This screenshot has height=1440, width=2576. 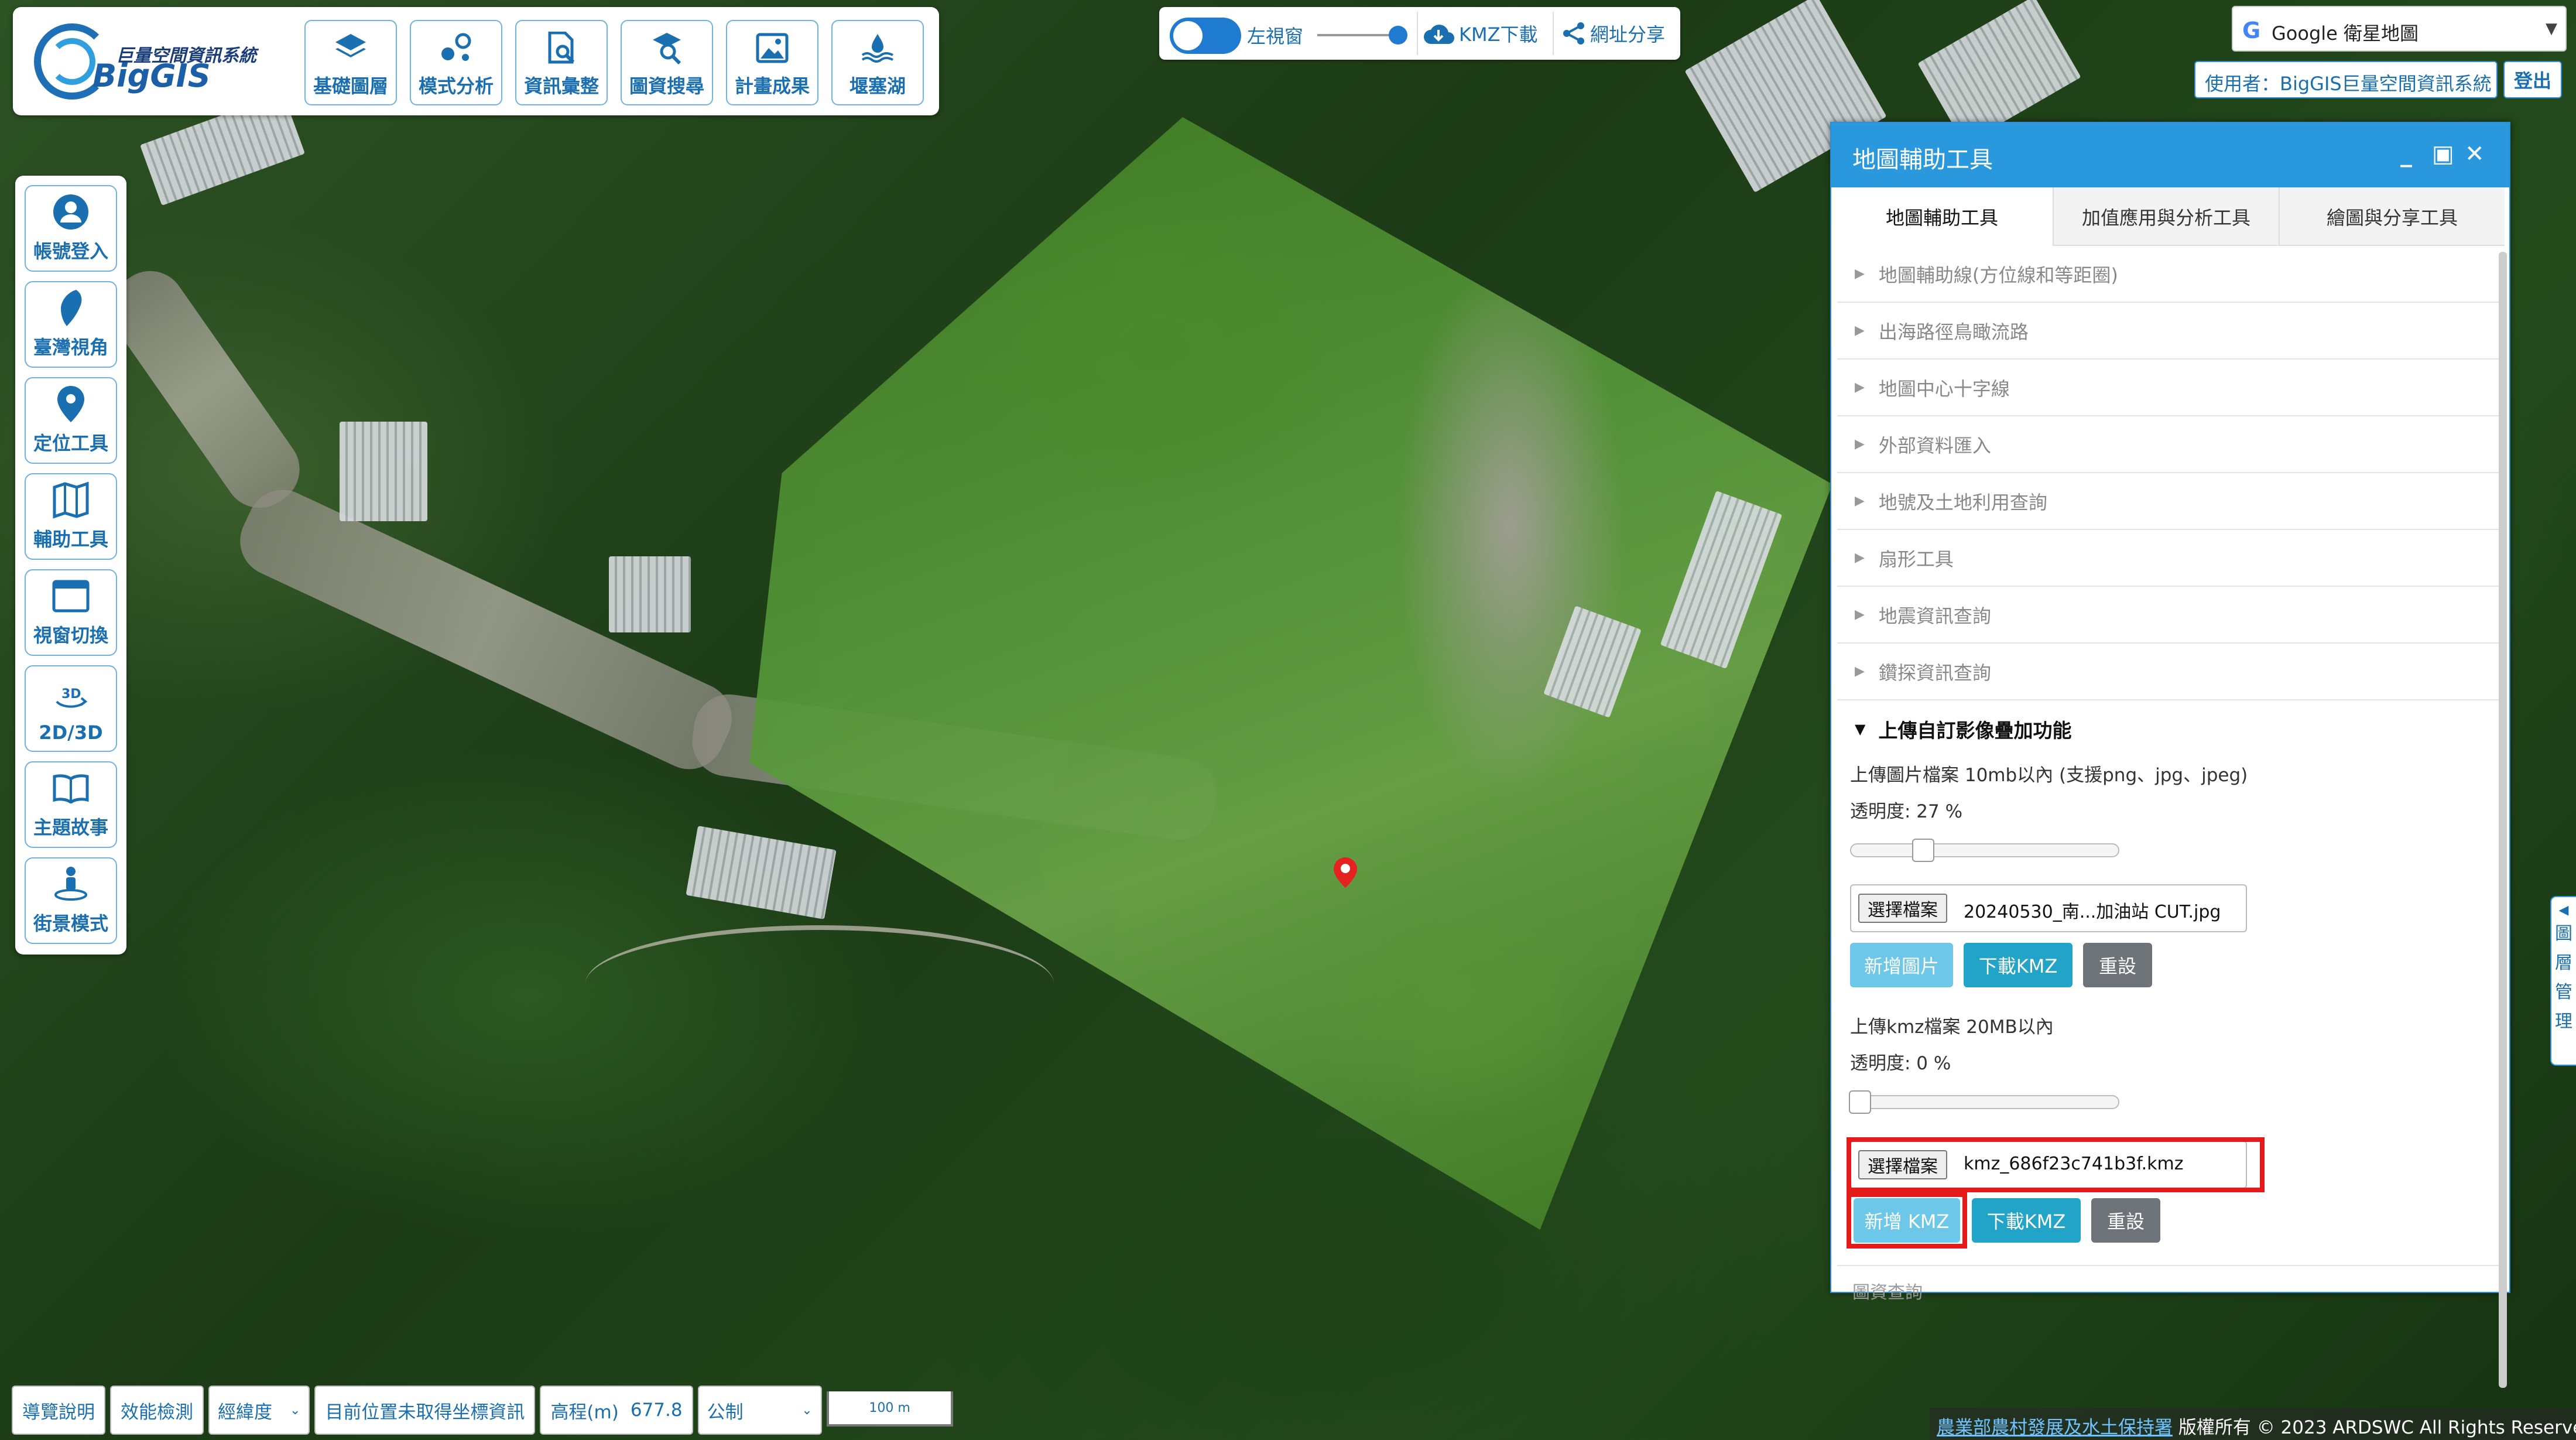 What do you see at coordinates (2251, 30) in the screenshot?
I see `google-icon: G` at bounding box center [2251, 30].